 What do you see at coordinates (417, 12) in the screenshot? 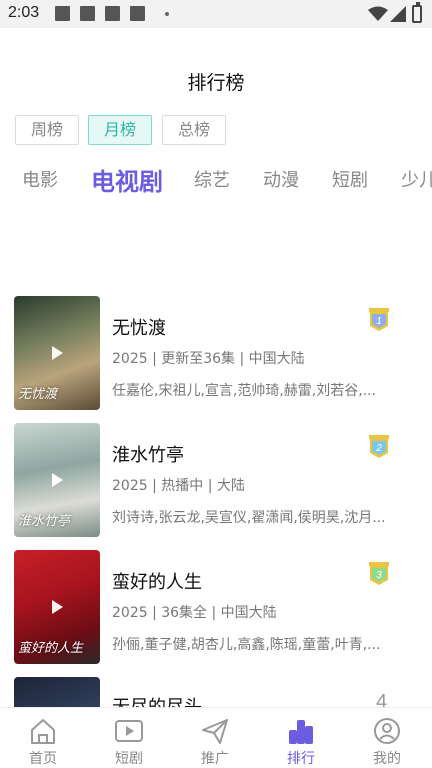
I see `battery-icon` at bounding box center [417, 12].